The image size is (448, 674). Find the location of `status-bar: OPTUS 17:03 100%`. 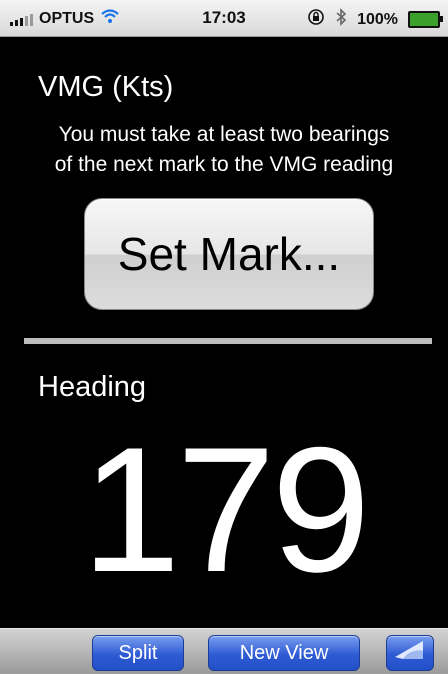

status-bar: OPTUS 17:03 100% is located at coordinates (224, 18).